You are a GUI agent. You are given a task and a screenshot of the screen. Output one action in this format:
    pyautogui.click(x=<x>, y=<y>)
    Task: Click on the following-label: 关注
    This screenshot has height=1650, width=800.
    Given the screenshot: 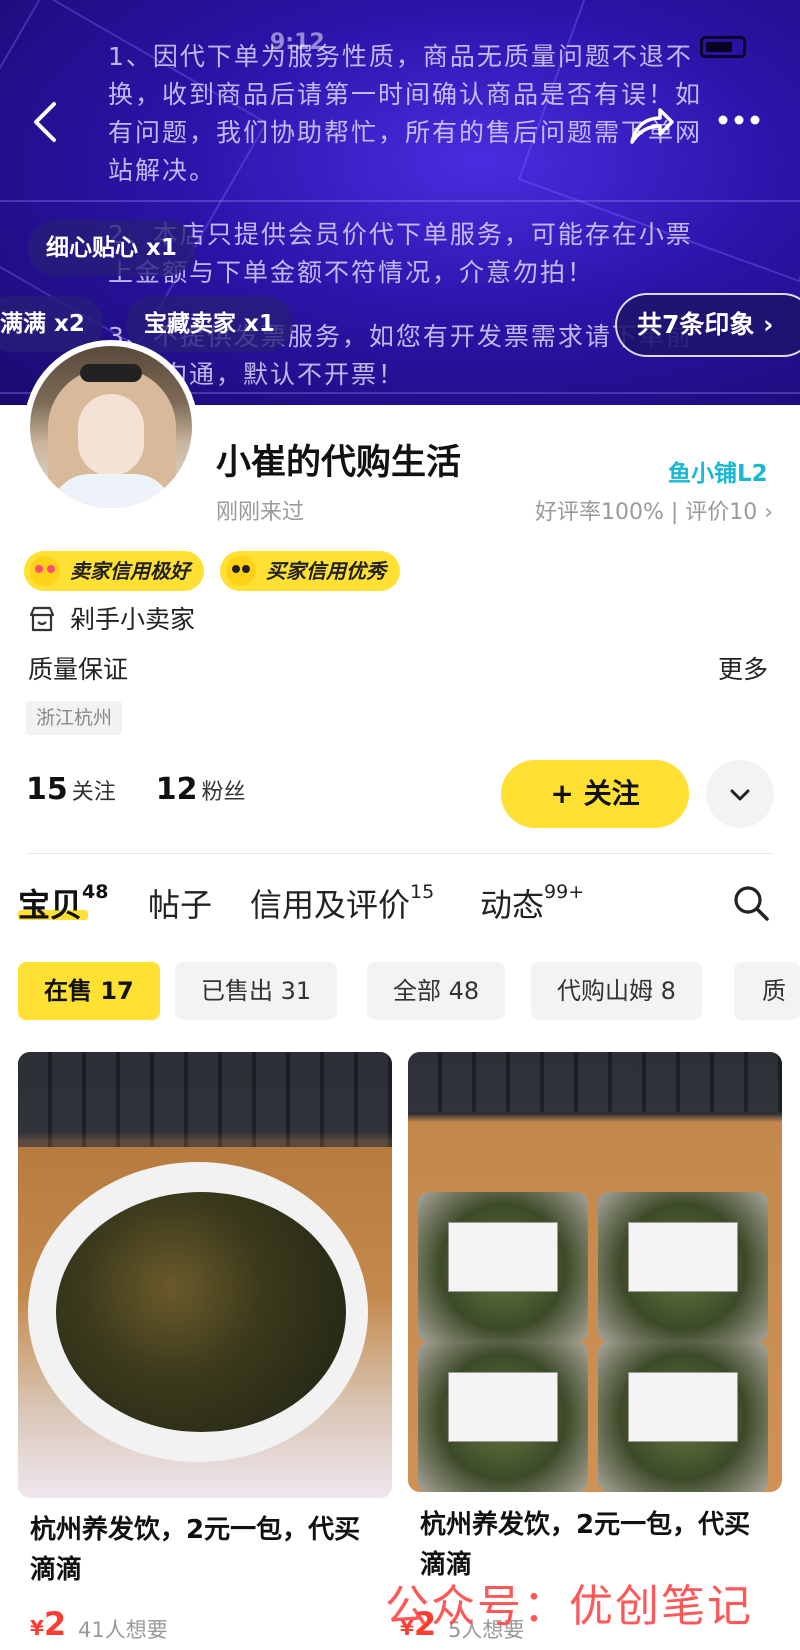 What is the action you would take?
    pyautogui.click(x=93, y=792)
    